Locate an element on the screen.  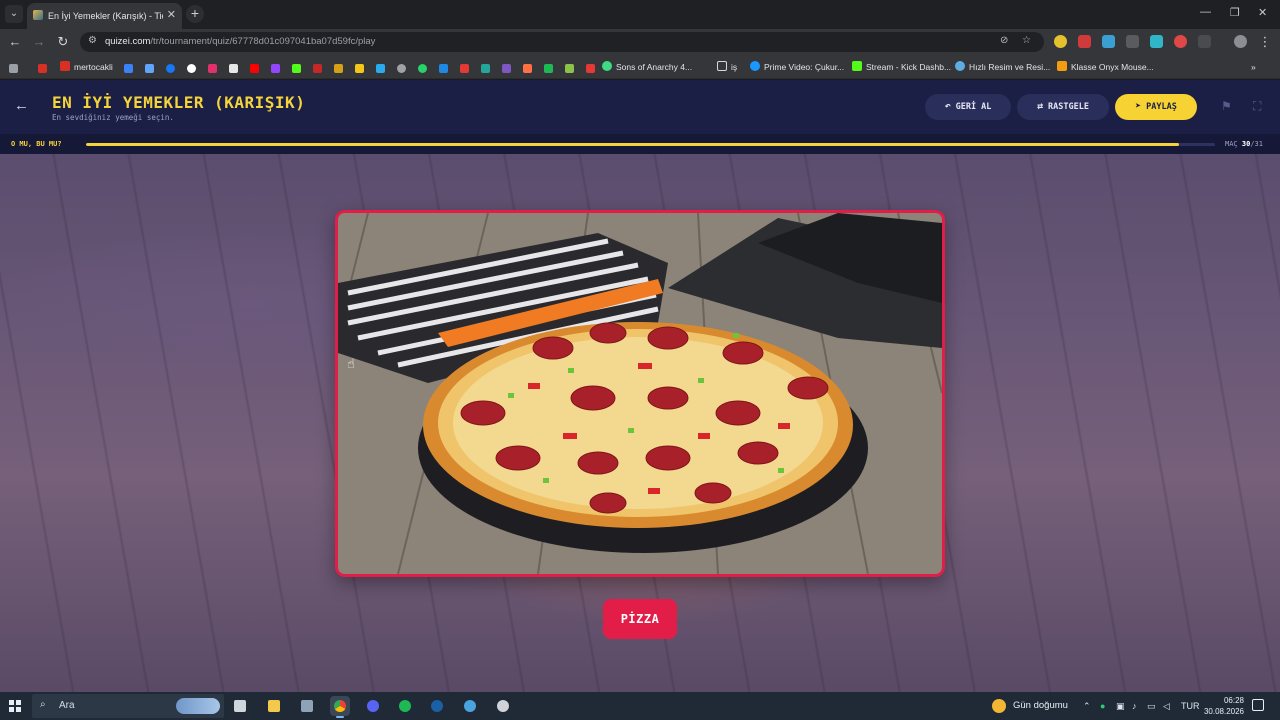
taskbar-search-placeholder: Ara is located at coordinates (67, 705).